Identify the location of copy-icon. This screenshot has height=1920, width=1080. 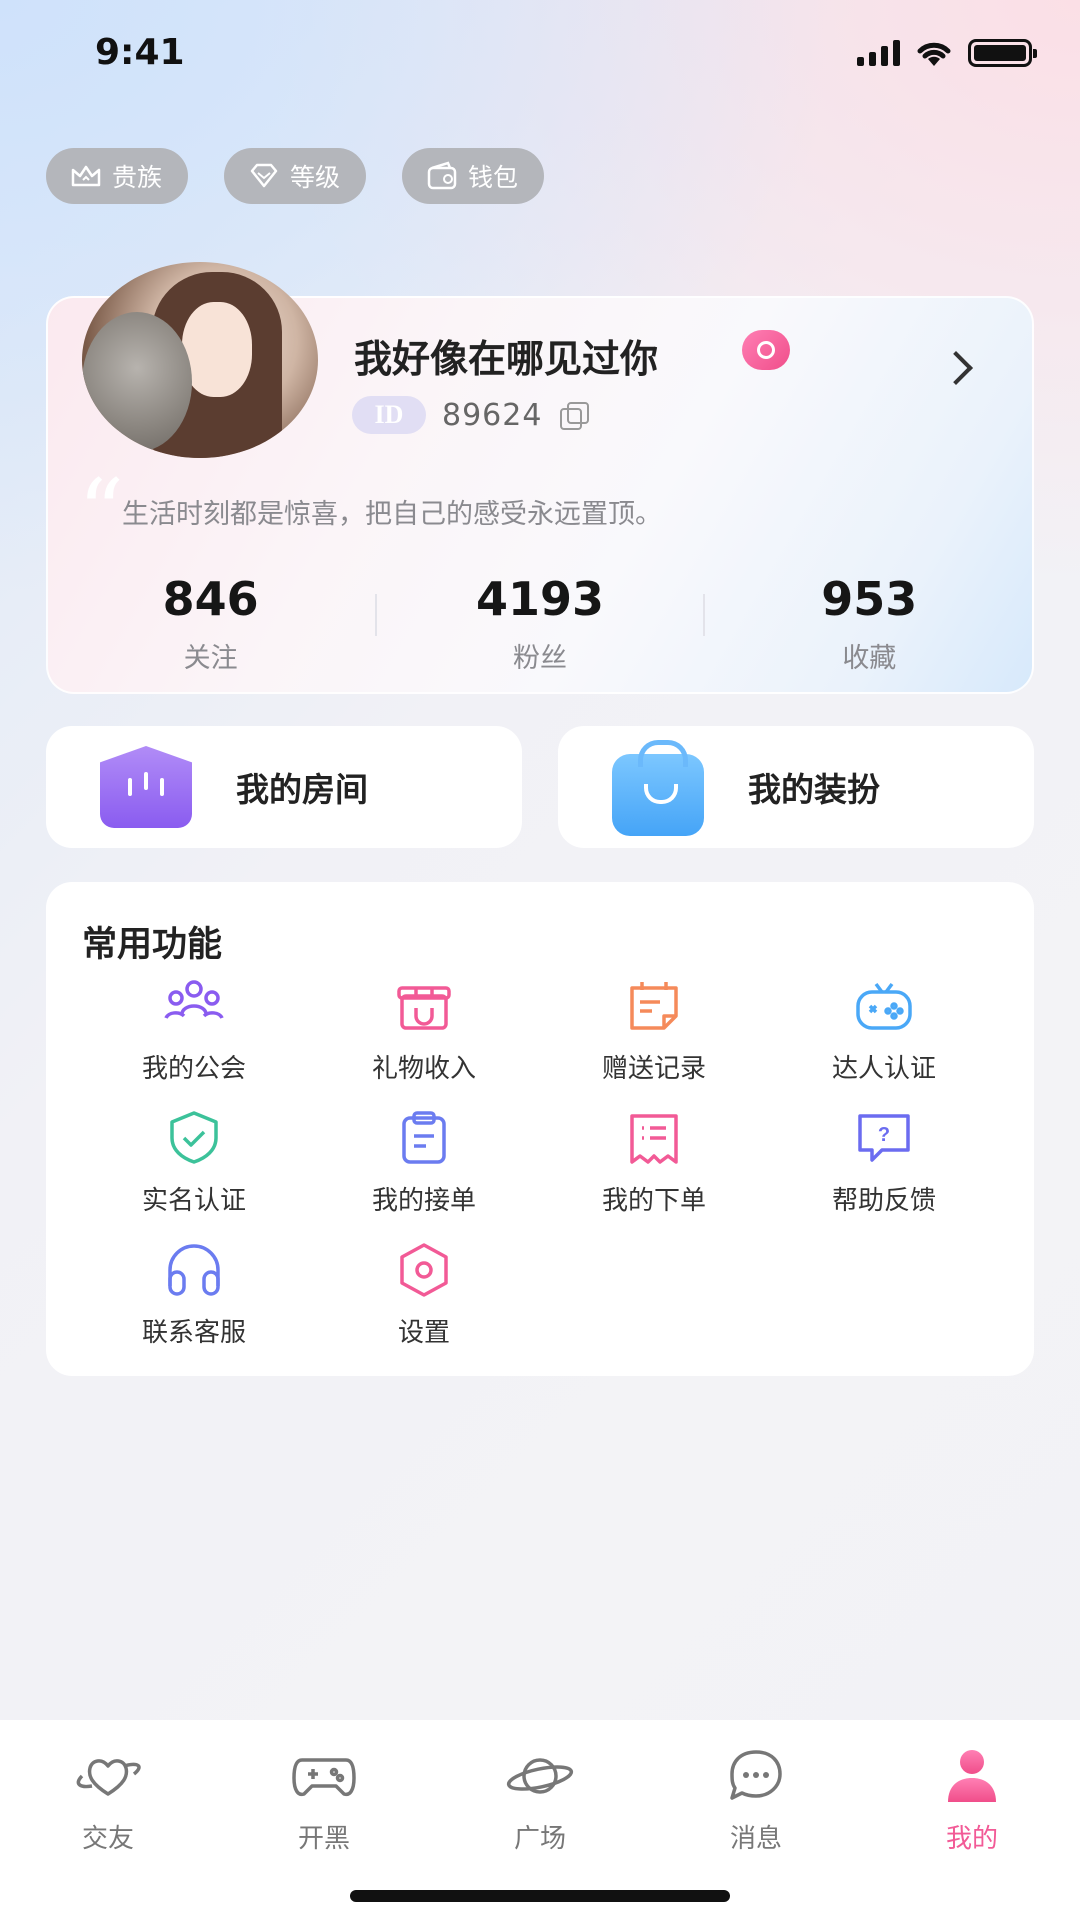
(574, 415).